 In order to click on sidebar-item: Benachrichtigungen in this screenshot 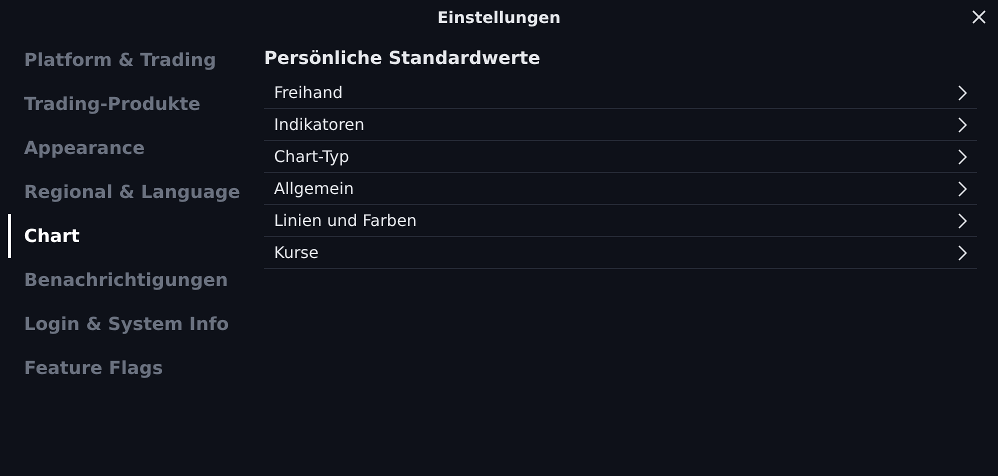, I will do `click(130, 280)`.